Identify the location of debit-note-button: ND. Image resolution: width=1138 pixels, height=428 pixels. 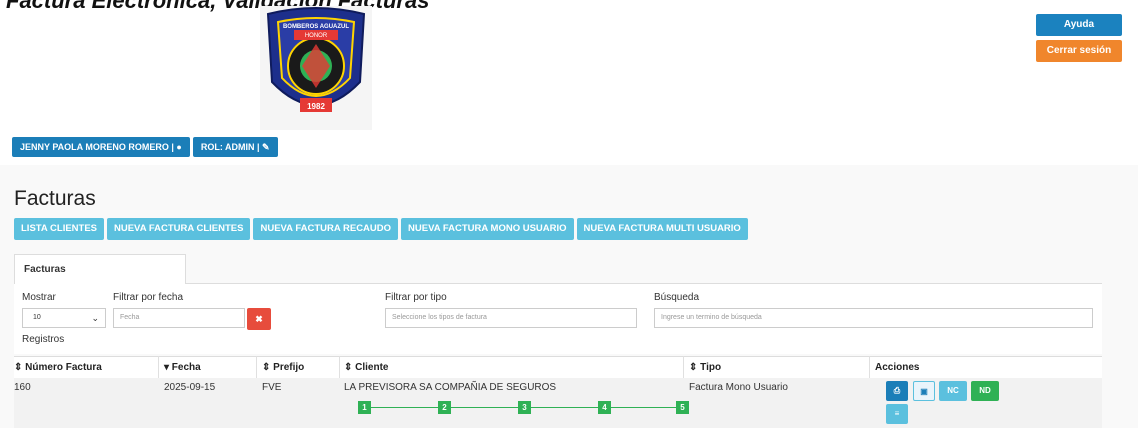
(985, 391).